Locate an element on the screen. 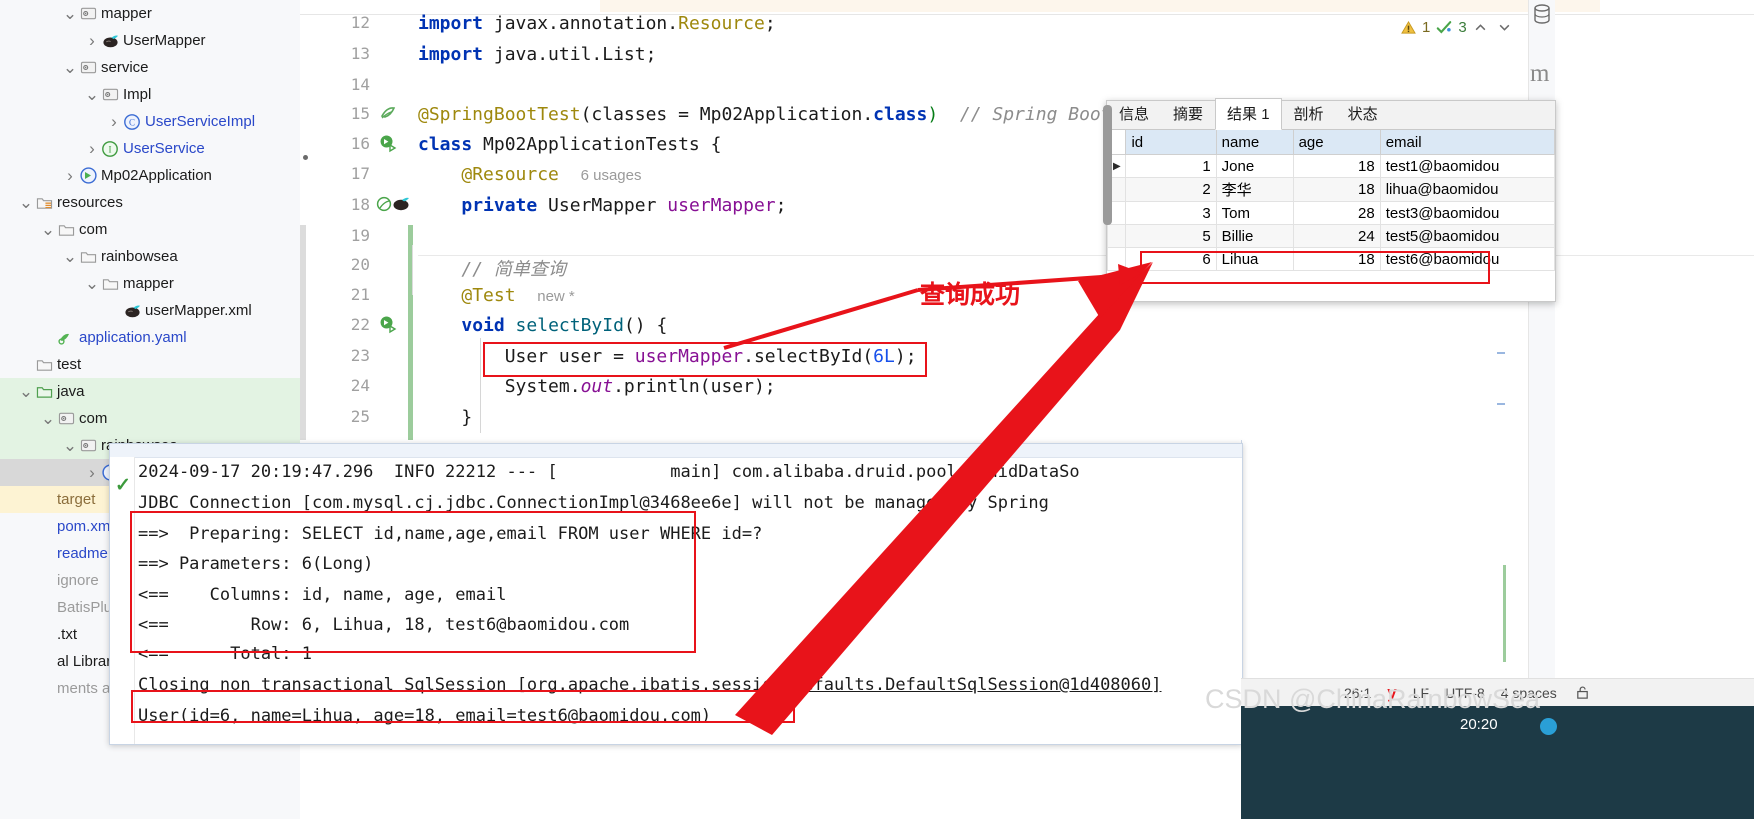 Image resolution: width=1754 pixels, height=819 pixels. cell-id: 2 is located at coordinates (1171, 189).